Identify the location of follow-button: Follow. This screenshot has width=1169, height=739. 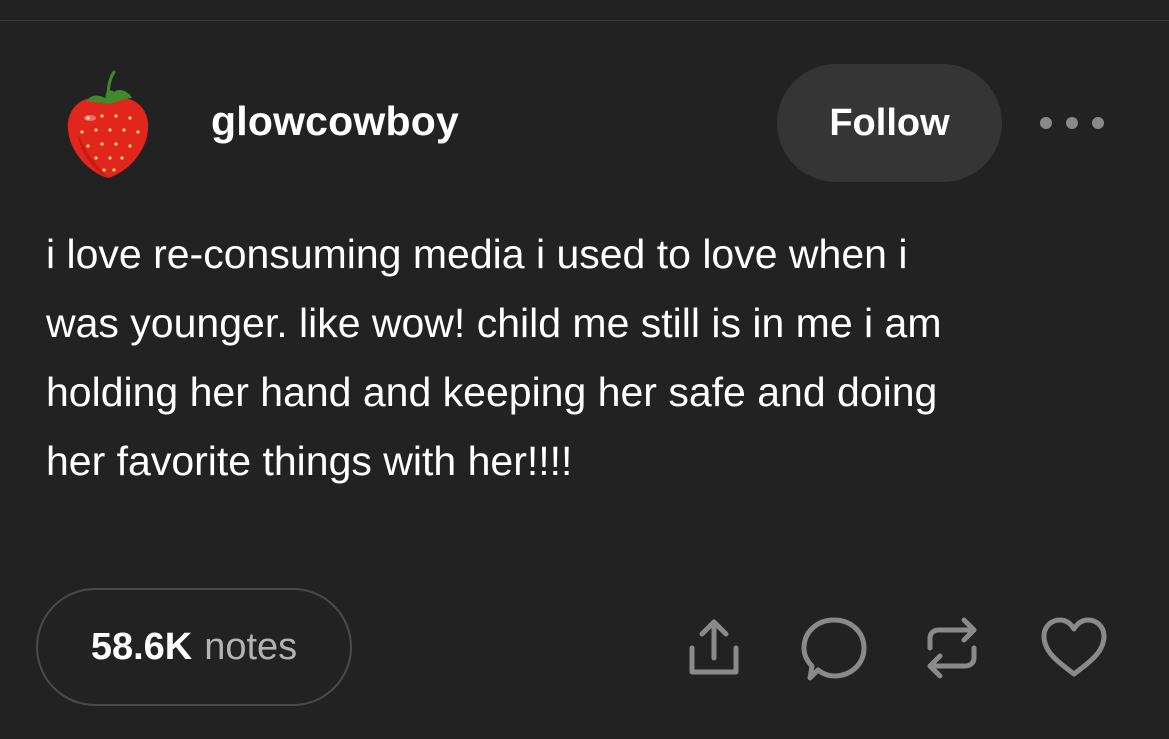
(889, 123).